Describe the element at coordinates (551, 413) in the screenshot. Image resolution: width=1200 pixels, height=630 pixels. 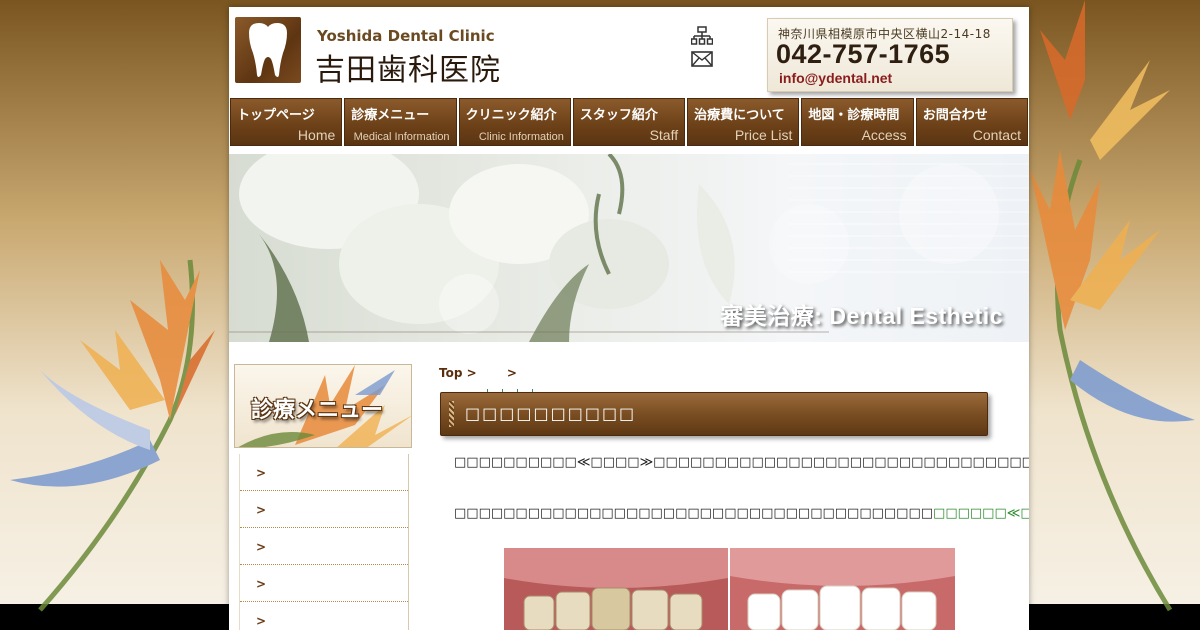
I see `section-title: □□□□□□□□□□` at that location.